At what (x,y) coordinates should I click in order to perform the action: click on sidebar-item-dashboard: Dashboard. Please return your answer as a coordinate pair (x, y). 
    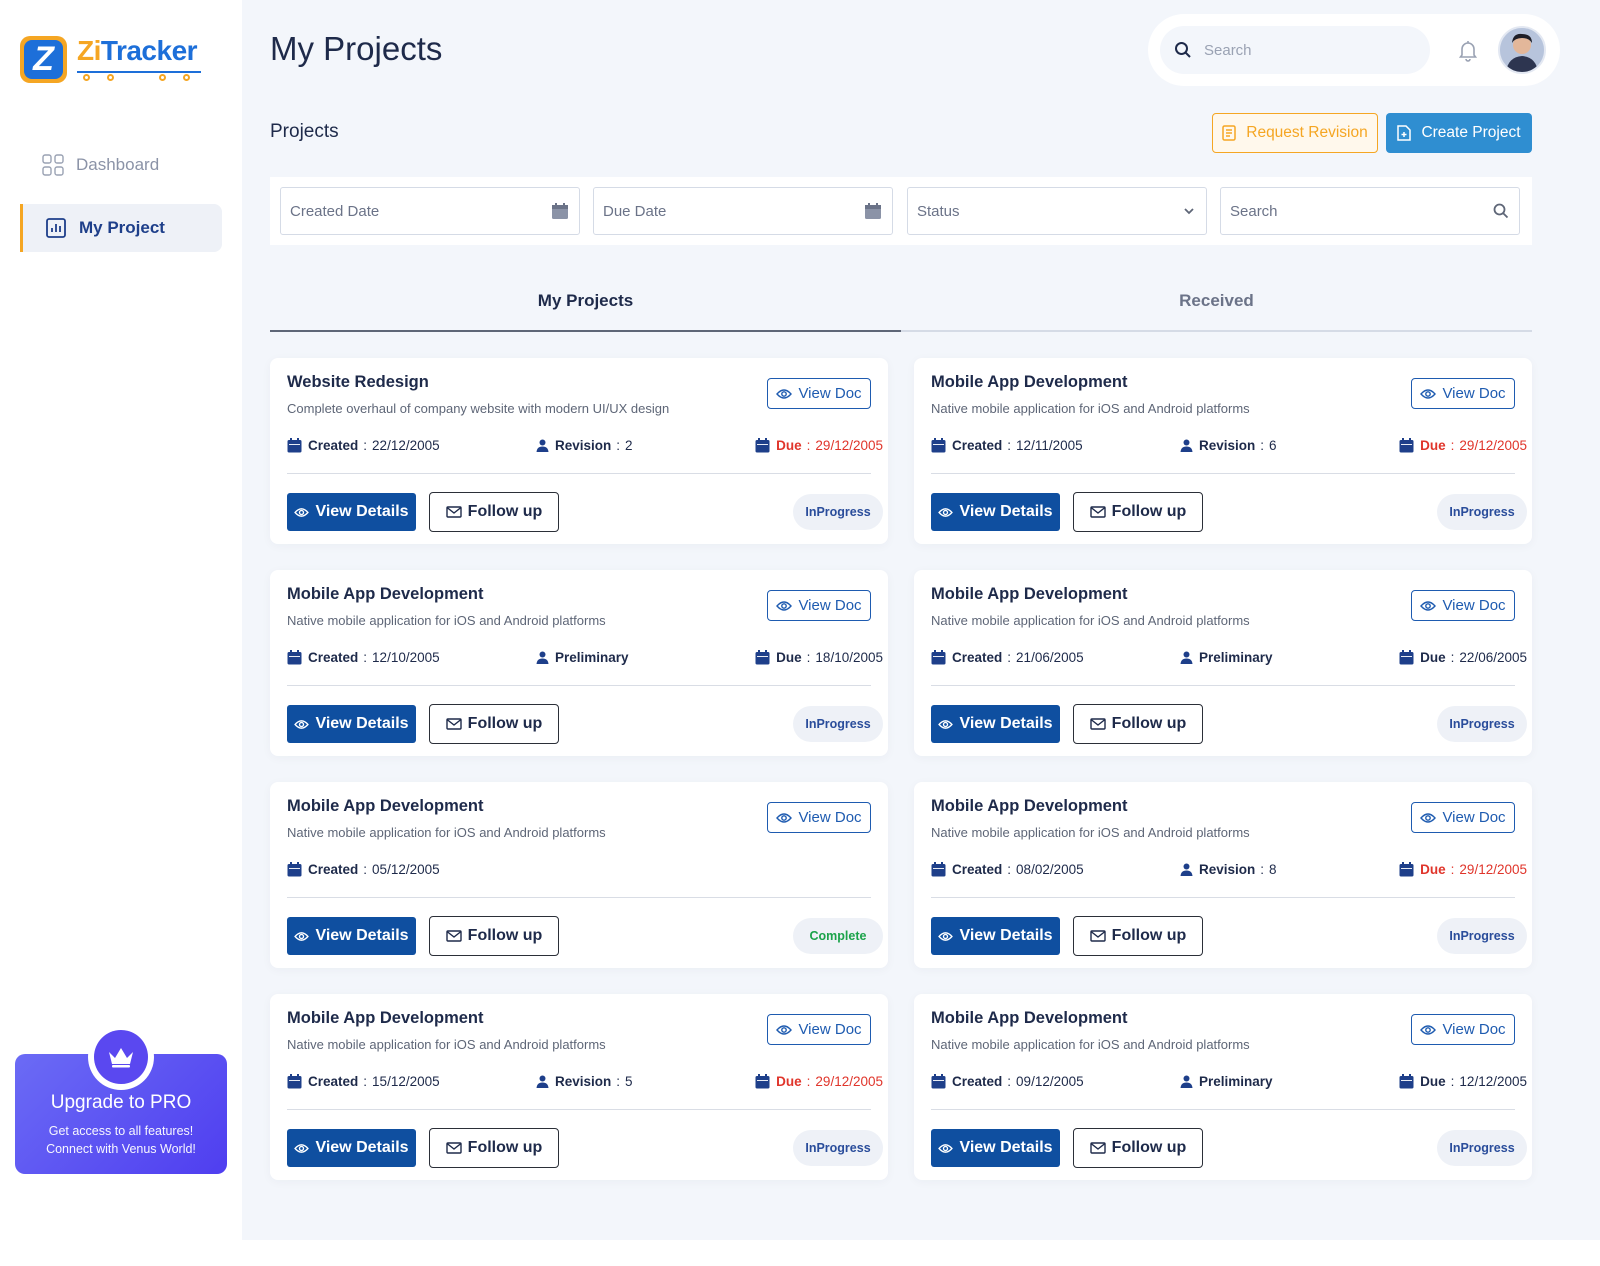
    Looking at the image, I should click on (121, 165).